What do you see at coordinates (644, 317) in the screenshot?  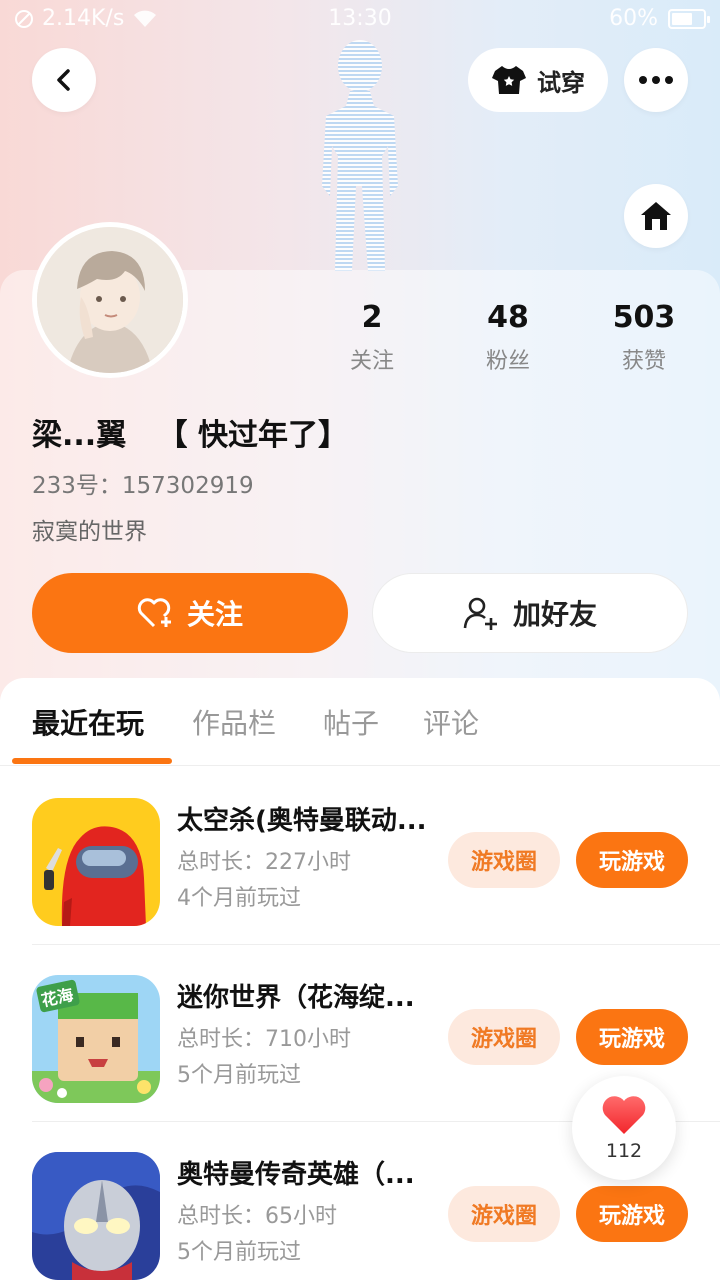 I see `likes-count: 503` at bounding box center [644, 317].